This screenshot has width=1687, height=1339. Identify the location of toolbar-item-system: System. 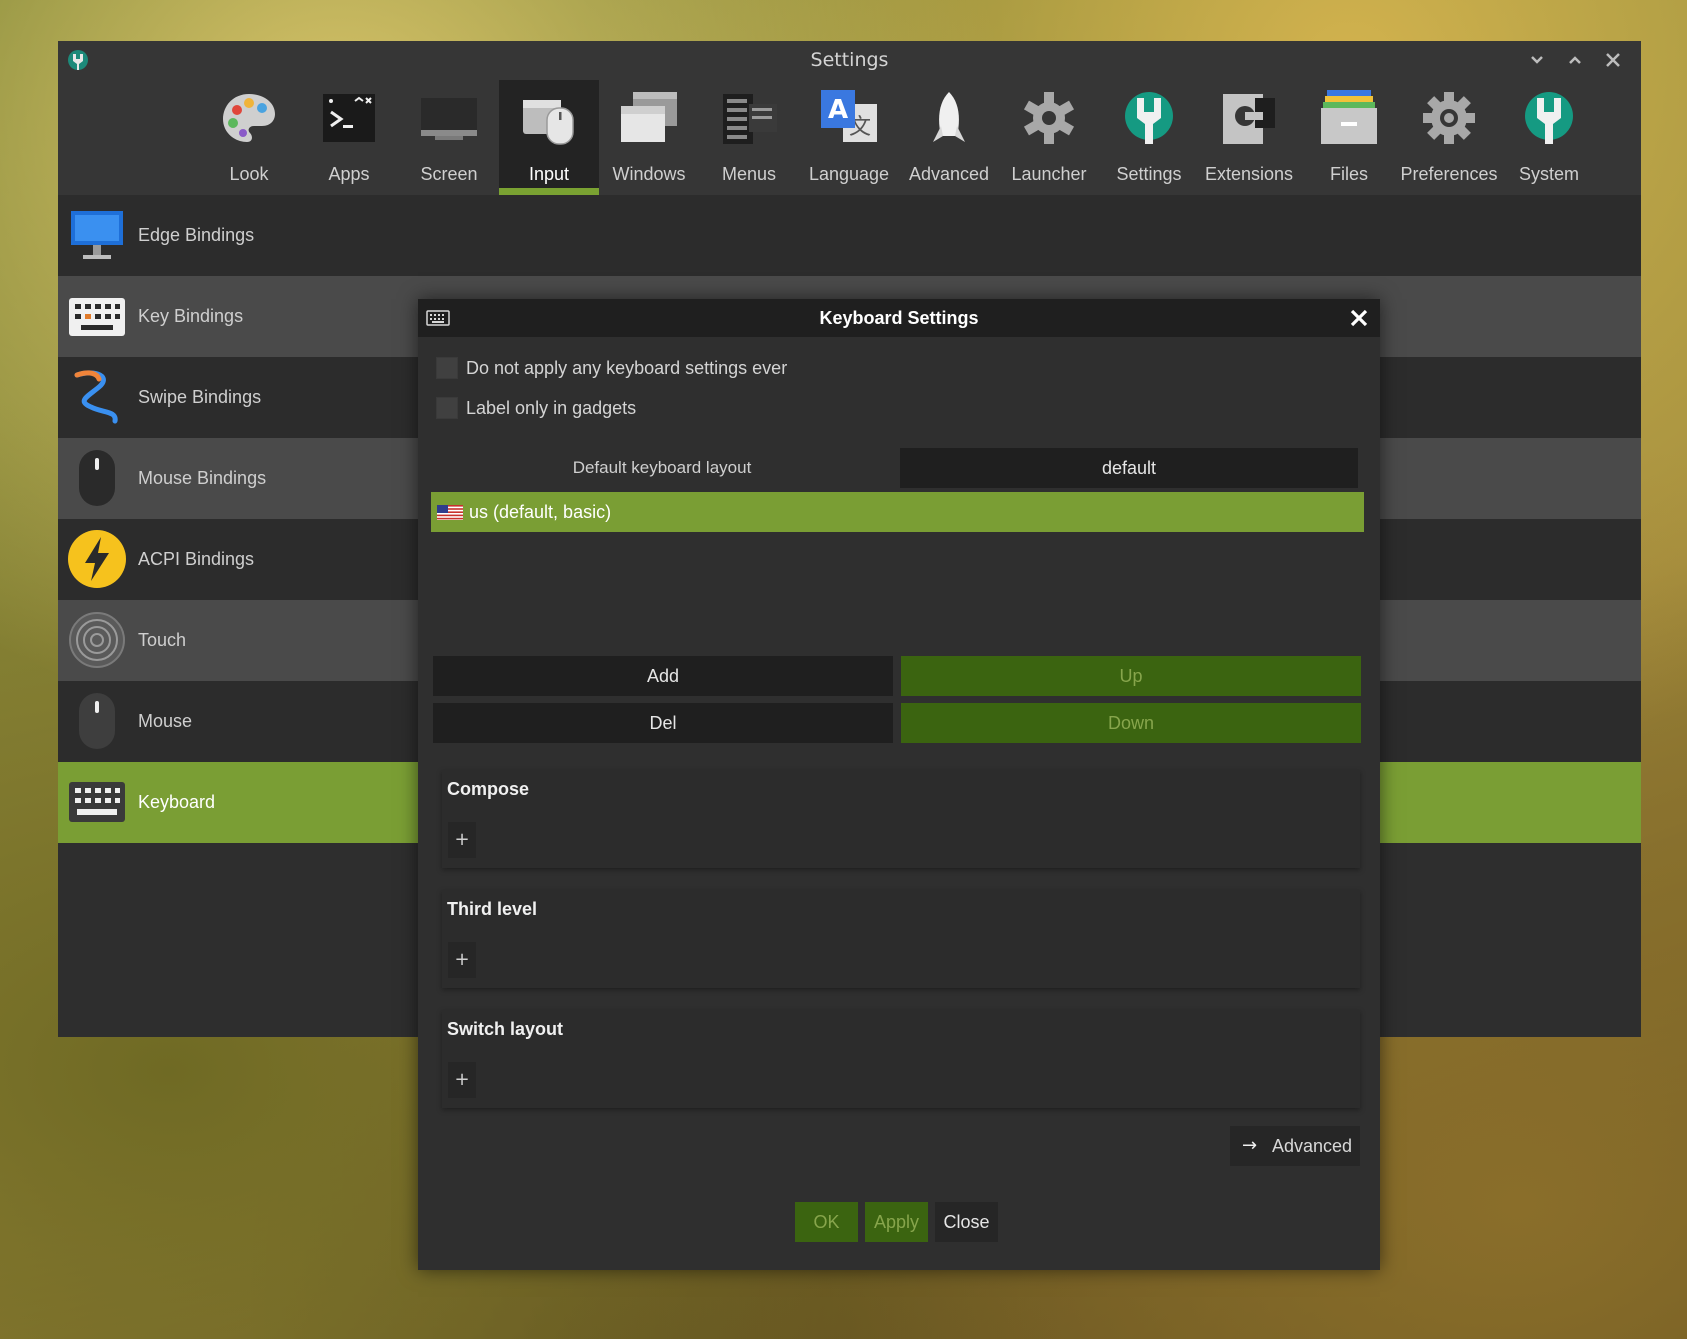
(1549, 137).